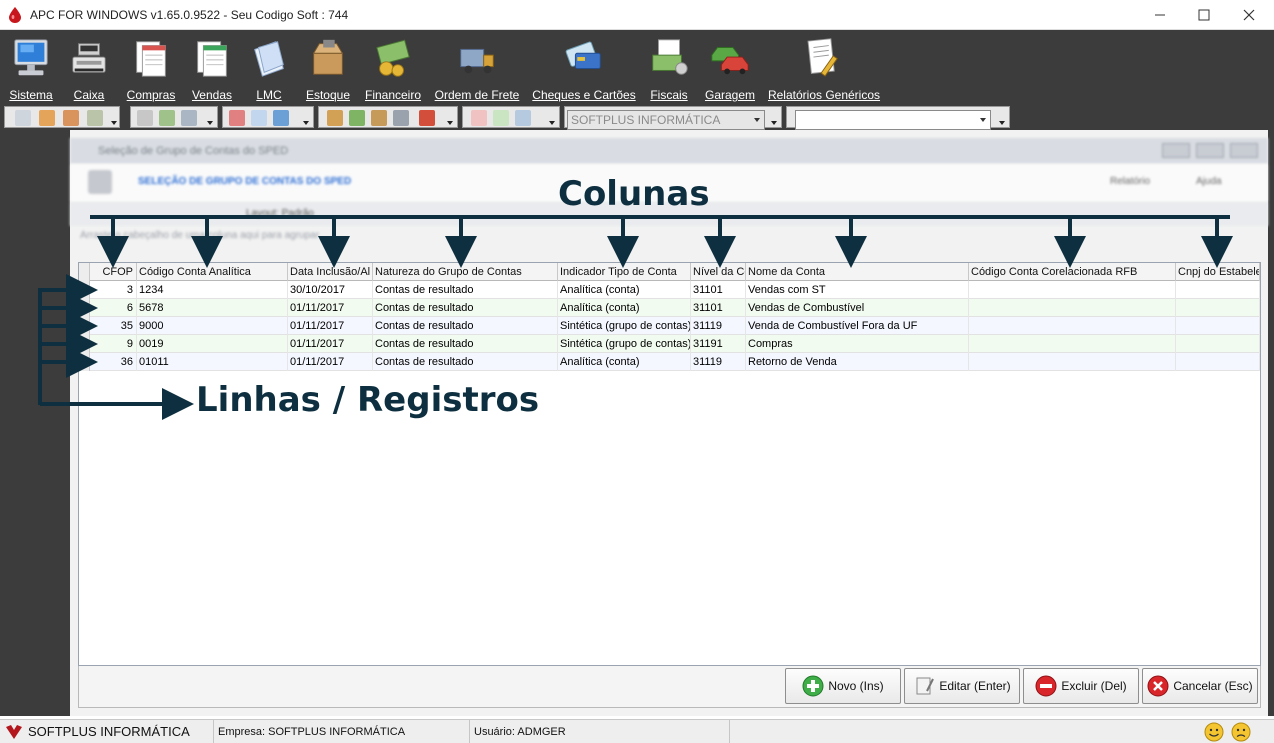 This screenshot has width=1274, height=743. I want to click on menu-compras: Compras, so click(151, 67).